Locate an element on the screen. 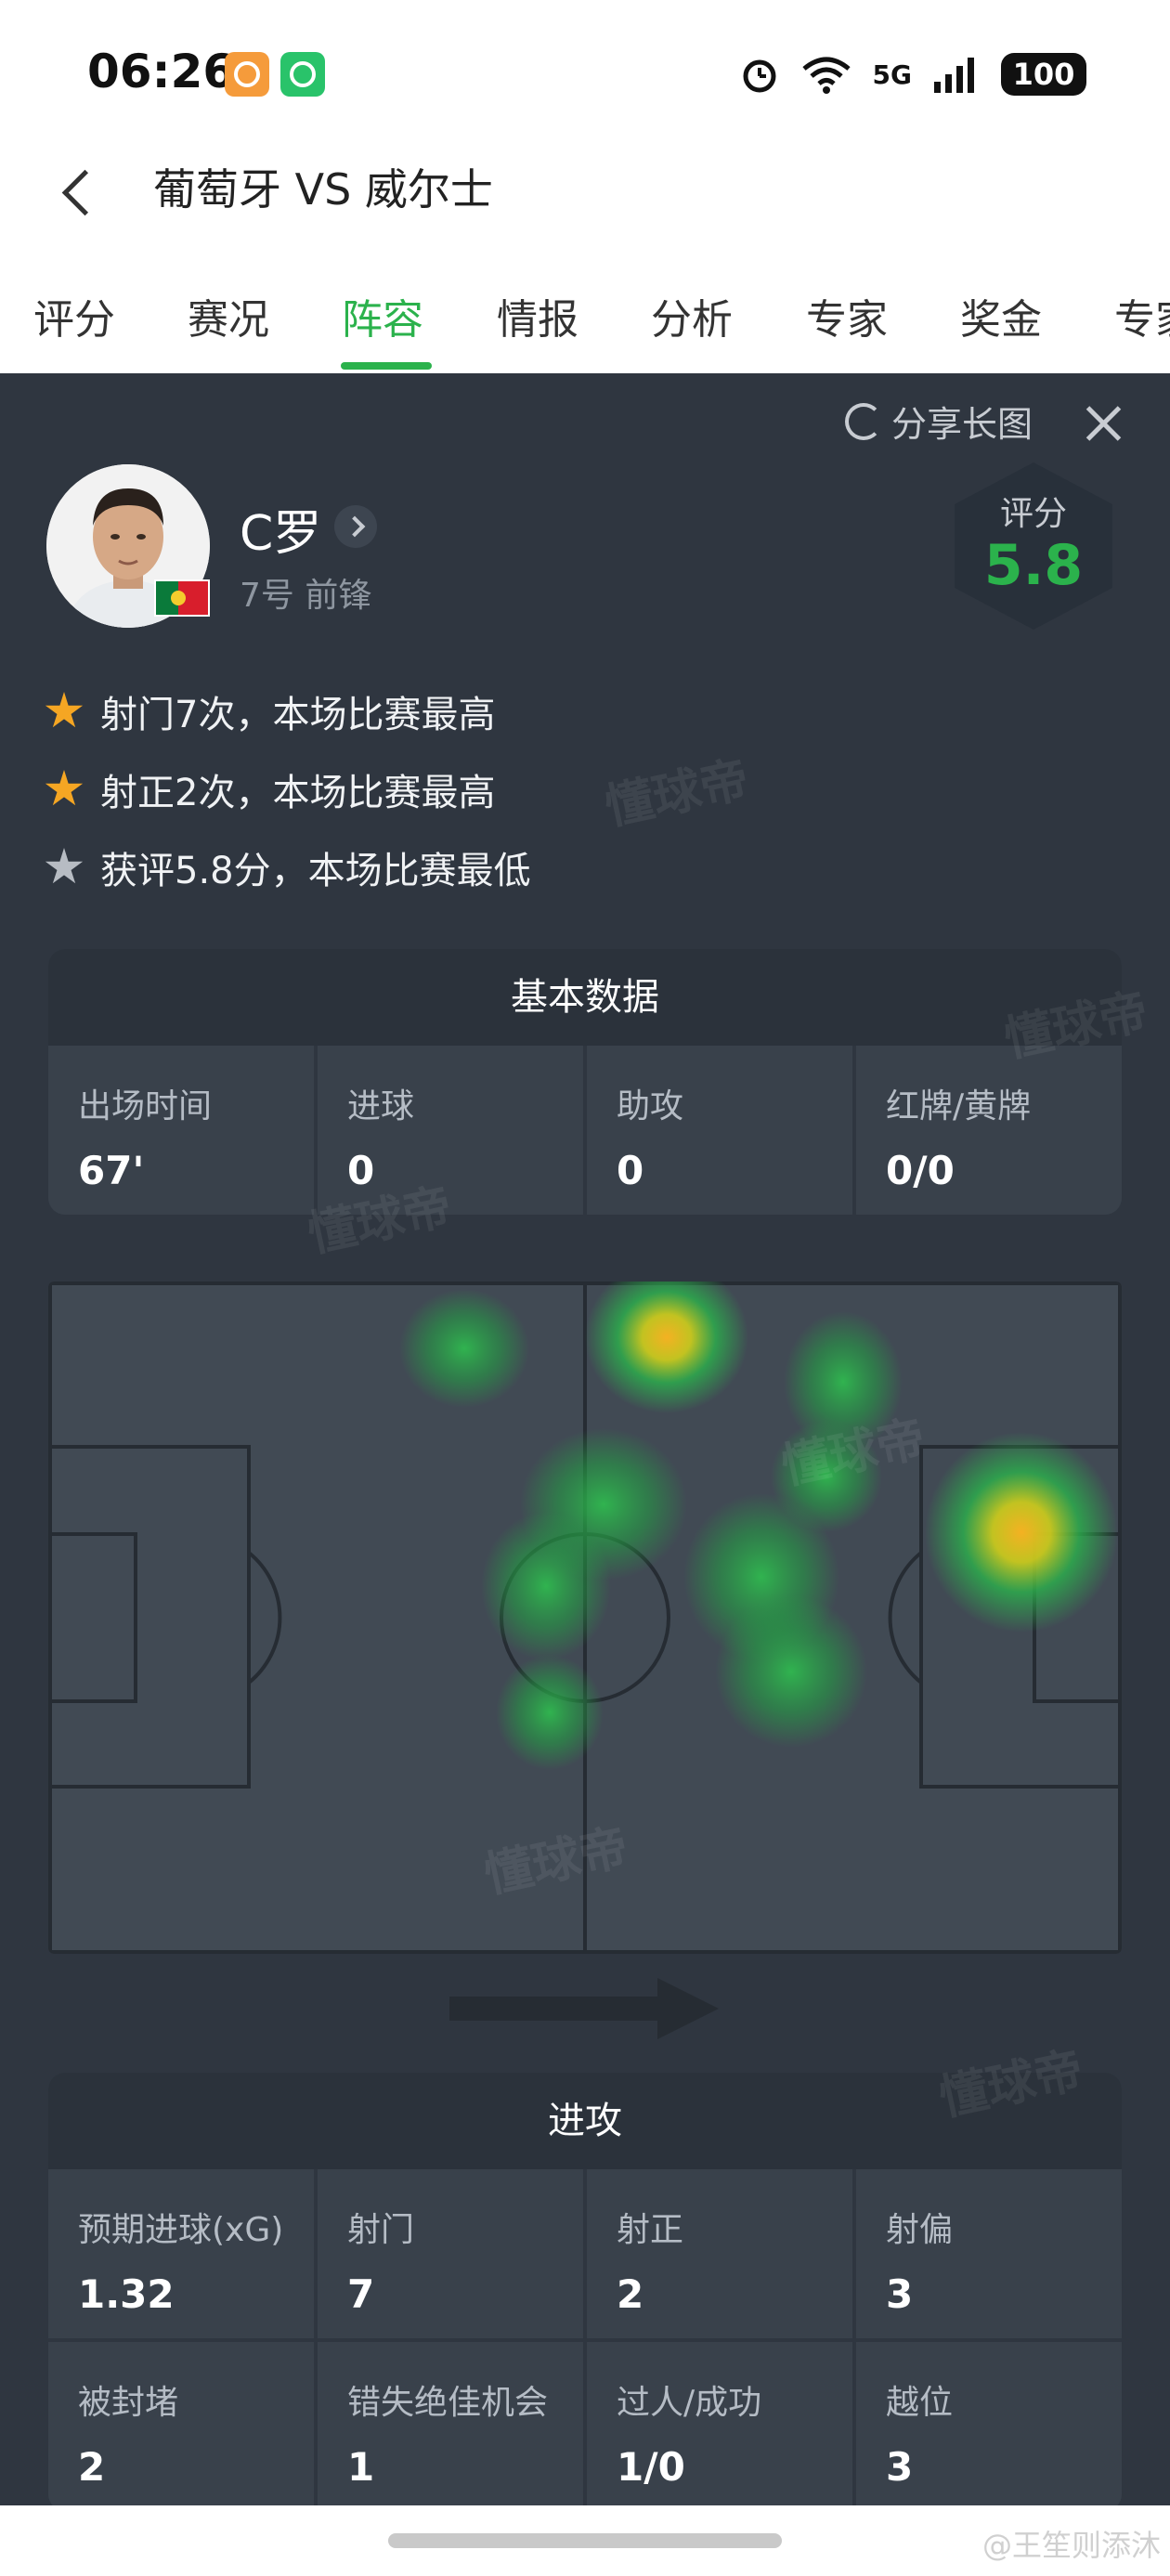  status-bar: 06:26 5G 100 is located at coordinates (585, 69).